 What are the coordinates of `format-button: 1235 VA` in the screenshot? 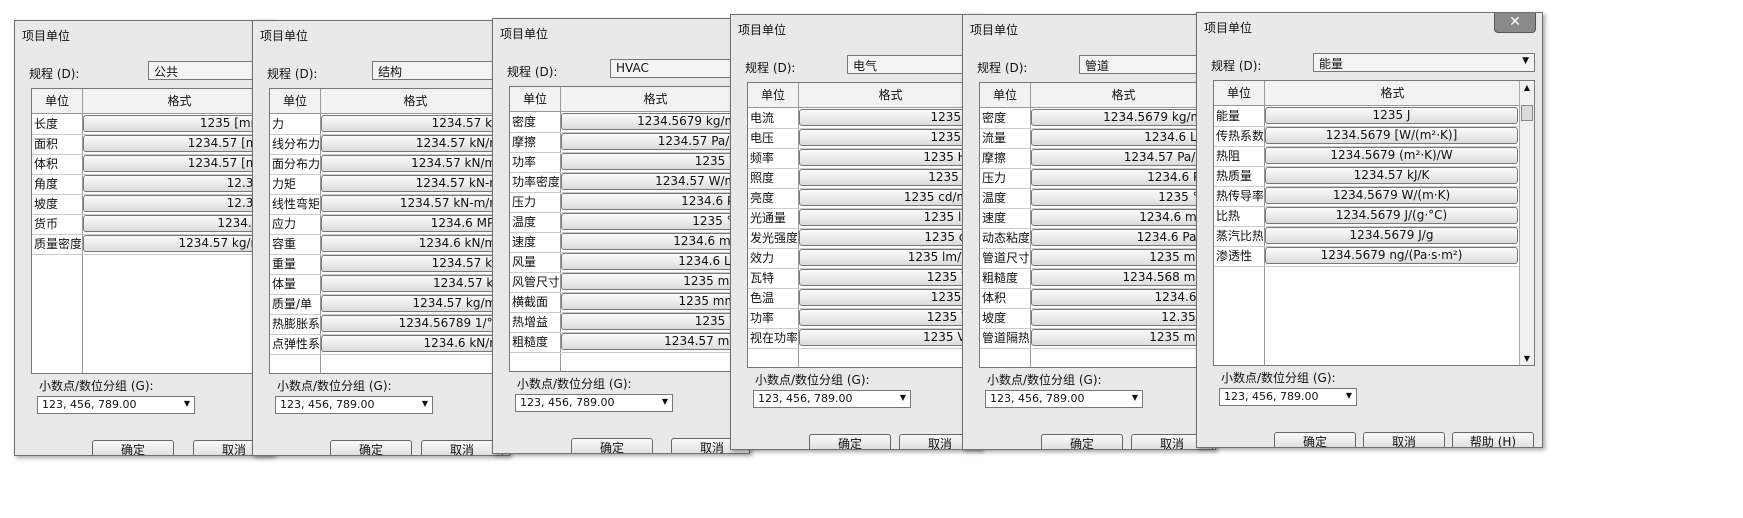 It's located at (889, 337).